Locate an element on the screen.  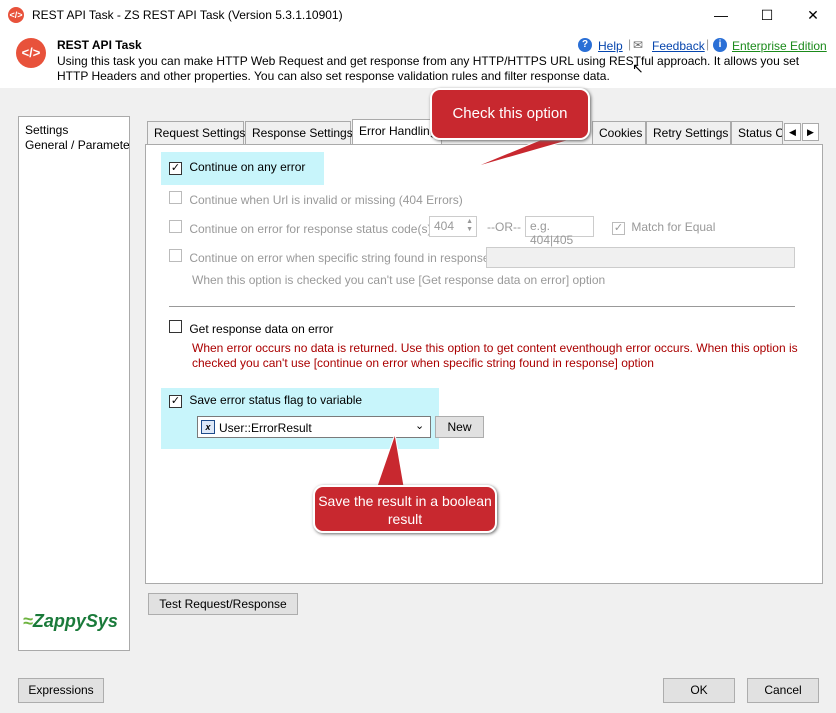
test-request-button: Test Request/Response is located at coordinates (223, 604).